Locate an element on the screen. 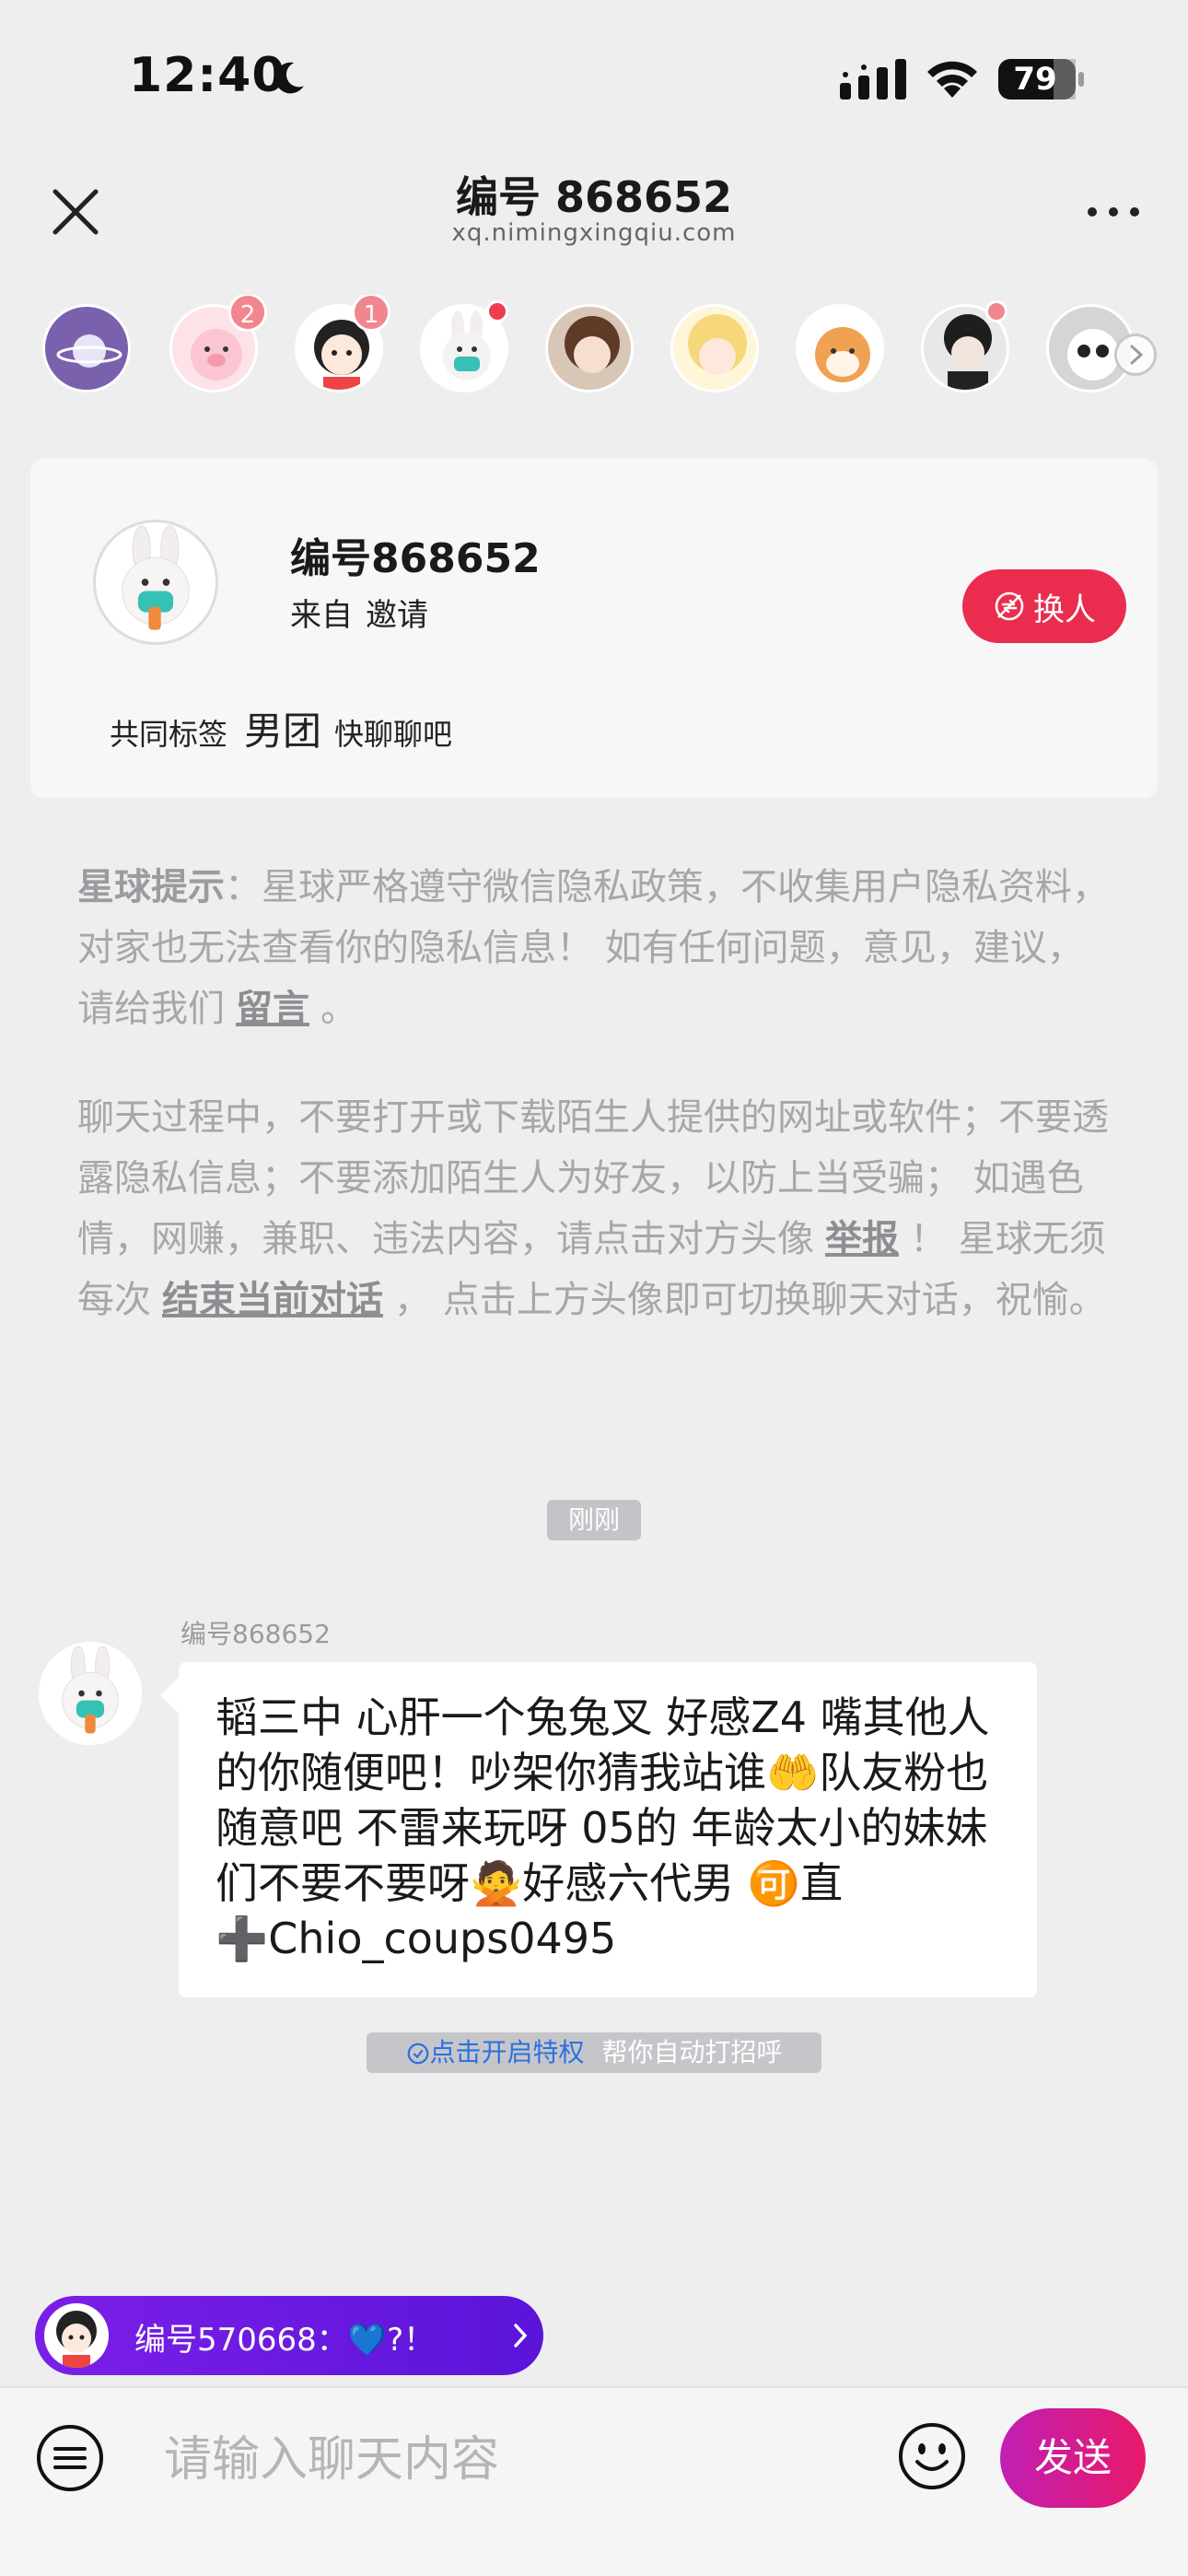 Image resolution: width=1188 pixels, height=2576 pixels. tag-hint: 快聊聊吧 is located at coordinates (393, 734).